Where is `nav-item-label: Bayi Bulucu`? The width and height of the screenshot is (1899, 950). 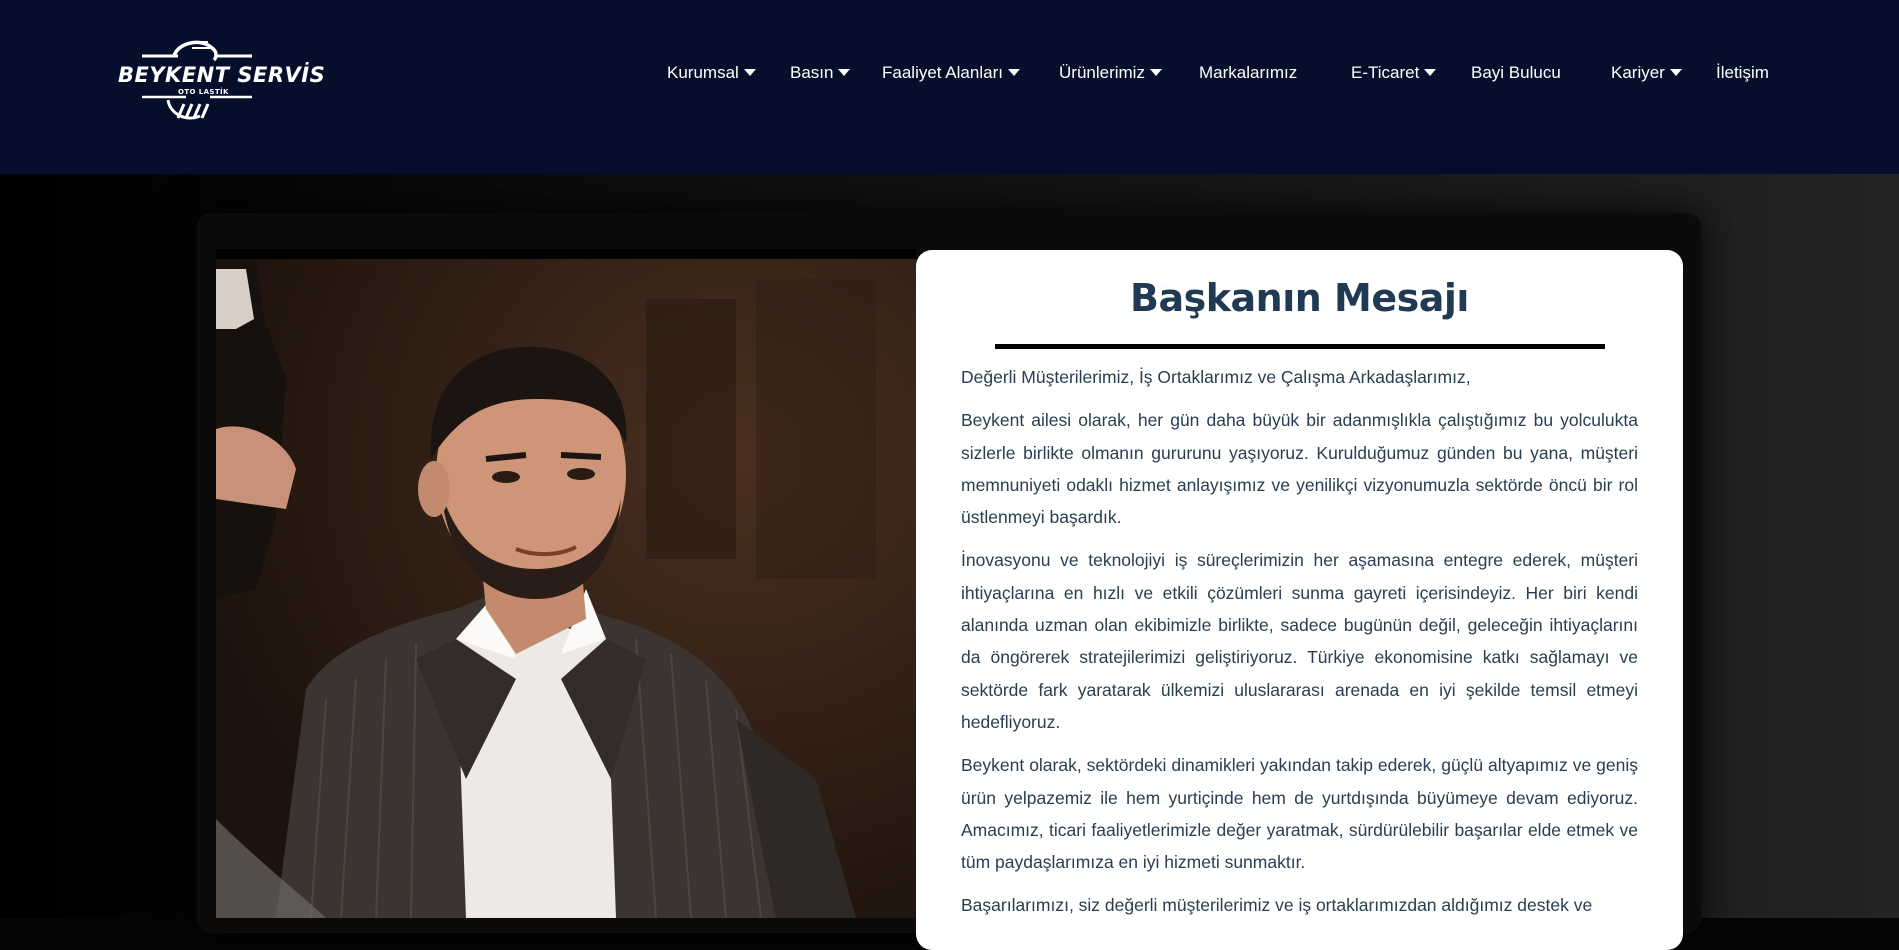 nav-item-label: Bayi Bulucu is located at coordinates (1516, 72).